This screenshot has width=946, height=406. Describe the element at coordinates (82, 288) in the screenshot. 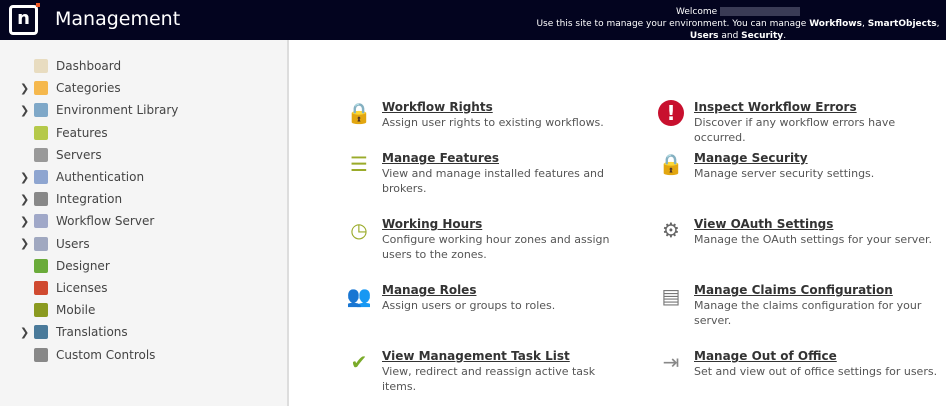

I see `sidebar-item-label: Licenses` at that location.